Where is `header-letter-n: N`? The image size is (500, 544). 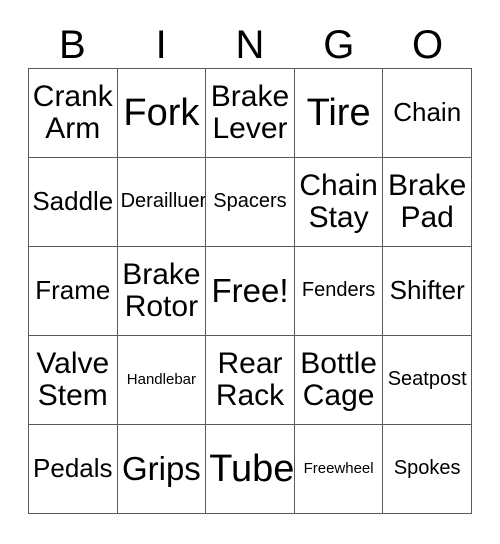
header-letter-n: N is located at coordinates (250, 45).